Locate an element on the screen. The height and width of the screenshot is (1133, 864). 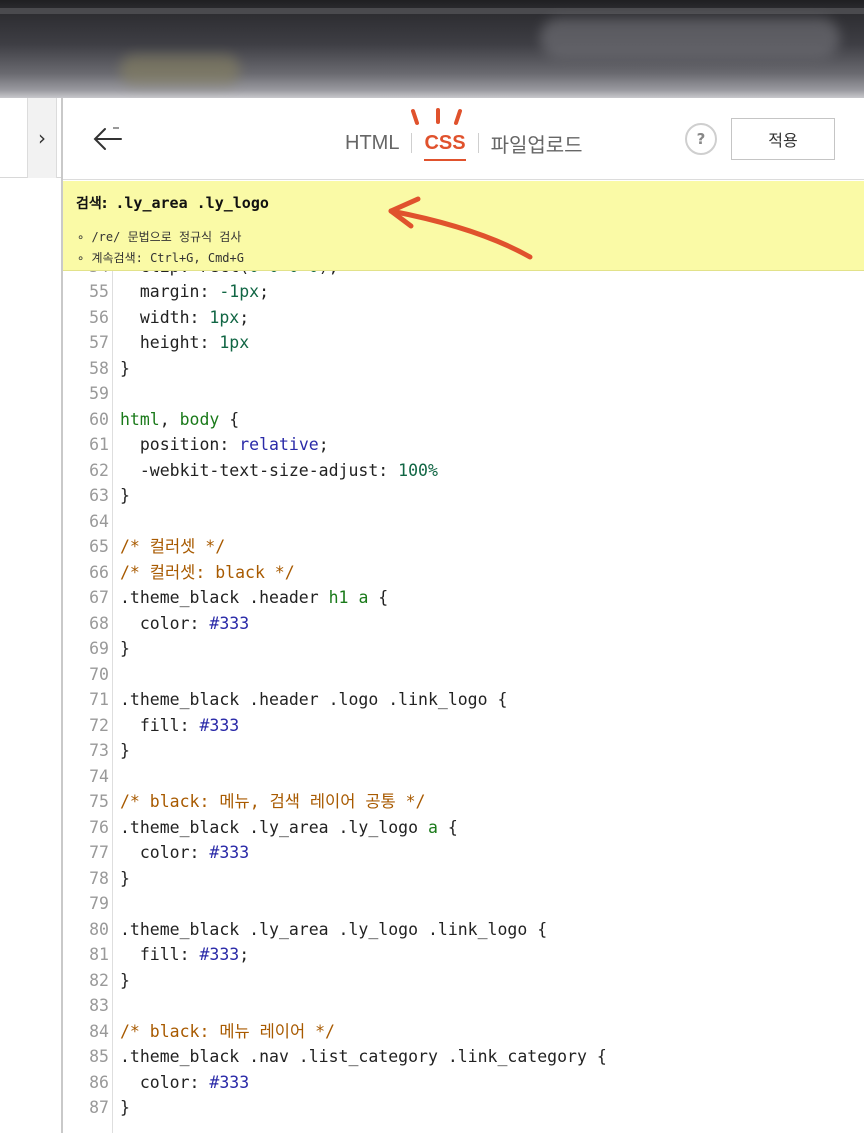
code-line: 63} is located at coordinates (463, 496).